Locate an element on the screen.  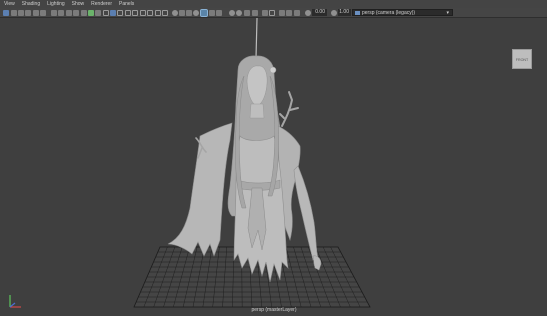
exposure-field: 0.00 is located at coordinates (319, 12).